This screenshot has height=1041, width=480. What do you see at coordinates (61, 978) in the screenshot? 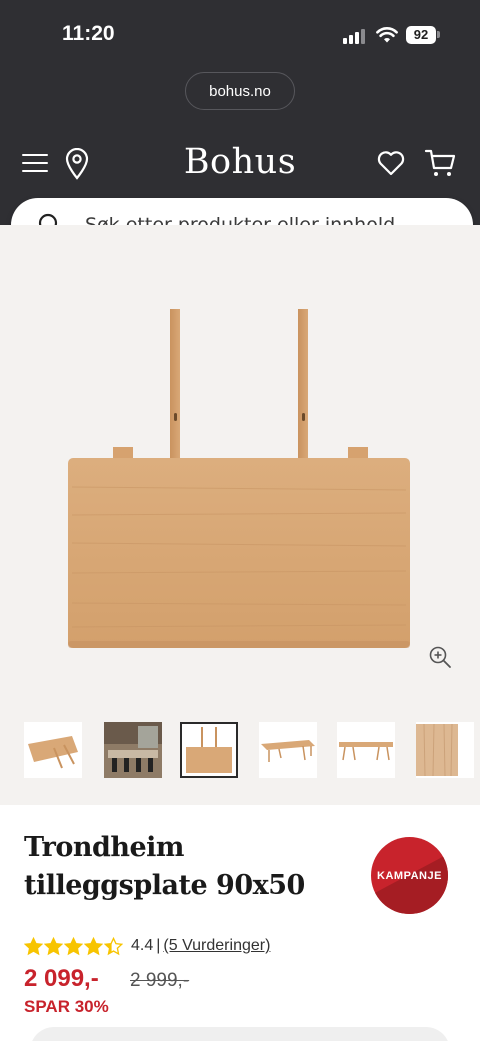
I see `current-price: 2 099,-` at bounding box center [61, 978].